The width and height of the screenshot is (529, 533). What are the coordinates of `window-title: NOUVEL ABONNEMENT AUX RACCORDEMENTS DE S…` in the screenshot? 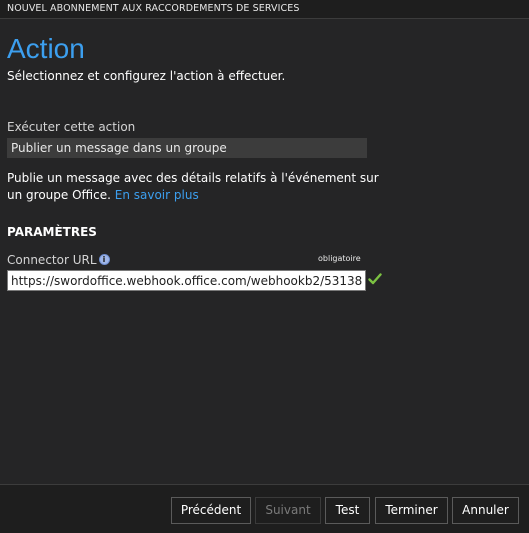 It's located at (153, 8).